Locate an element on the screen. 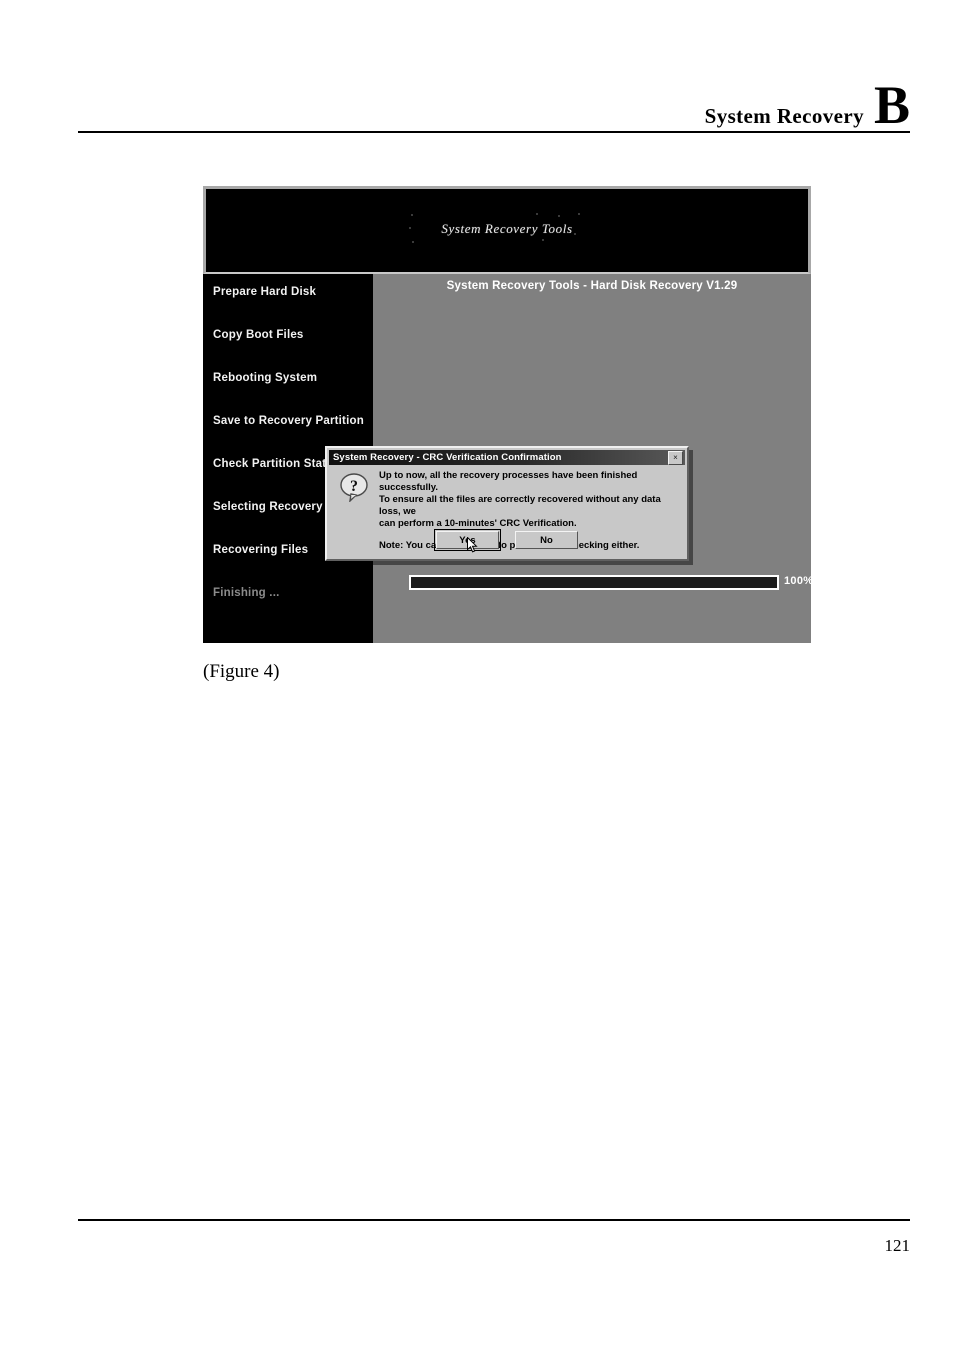 This screenshot has width=954, height=1355. dialog-button-row: Yes No is located at coordinates (507, 541).